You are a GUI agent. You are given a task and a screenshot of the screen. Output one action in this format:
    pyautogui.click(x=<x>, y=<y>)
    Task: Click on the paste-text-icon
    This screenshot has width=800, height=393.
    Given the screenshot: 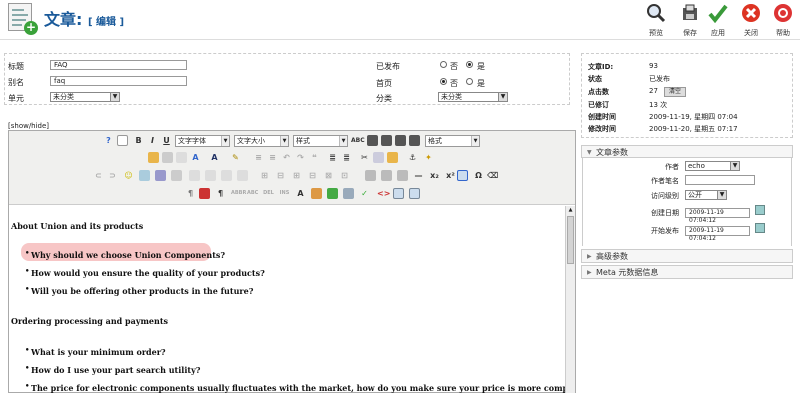 What is the action you would take?
    pyautogui.click(x=167, y=157)
    